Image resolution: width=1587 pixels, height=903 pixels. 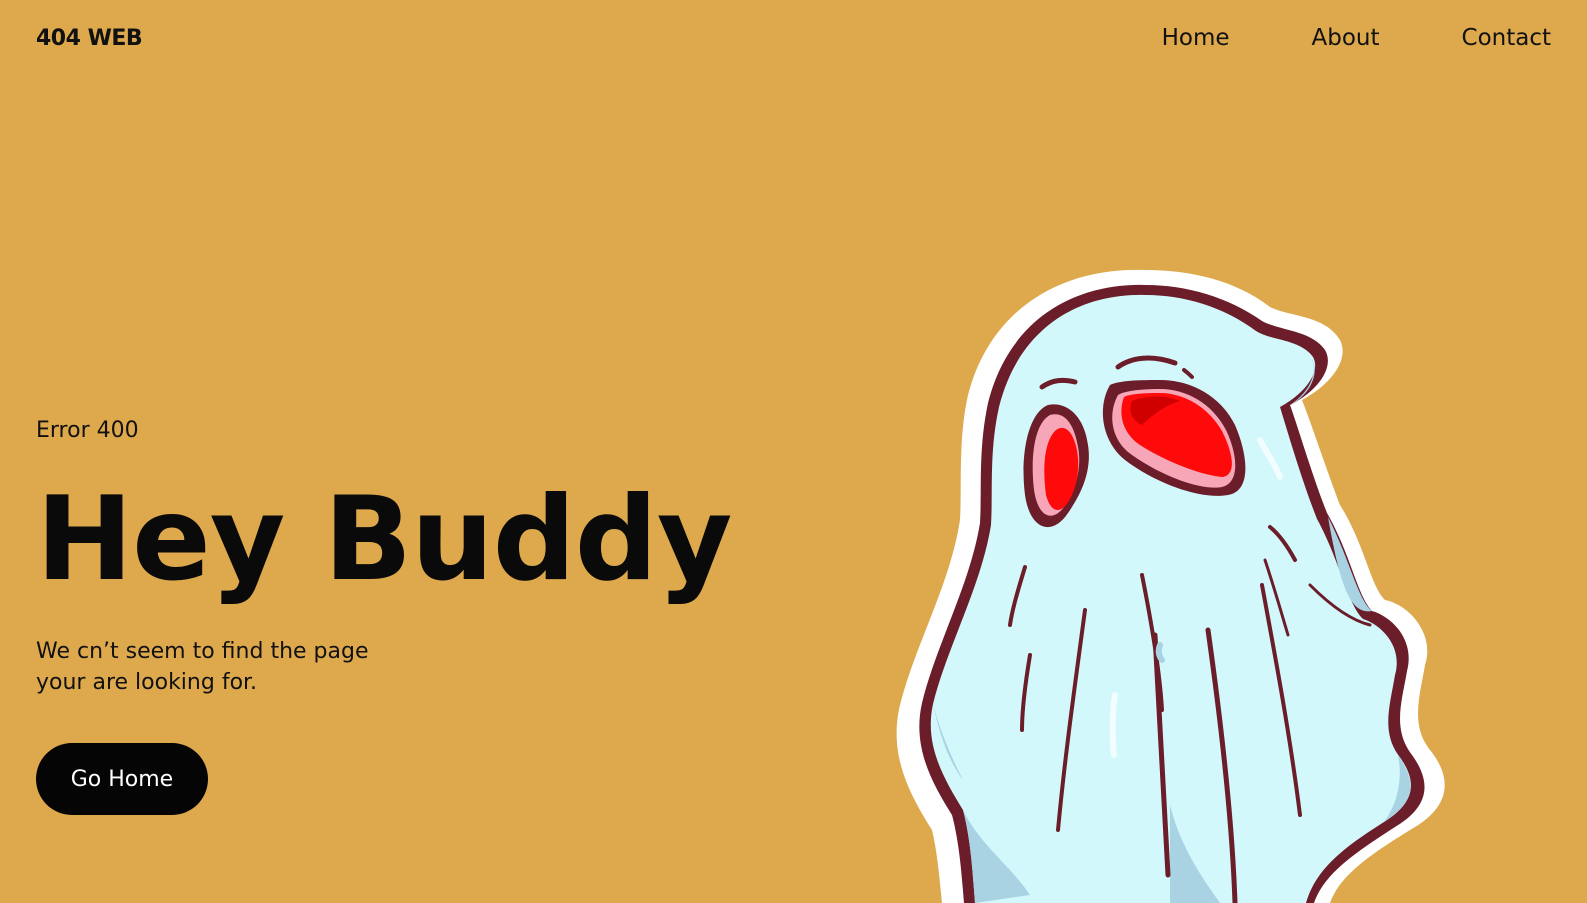 I want to click on error-code: Error 400, so click(x=87, y=430).